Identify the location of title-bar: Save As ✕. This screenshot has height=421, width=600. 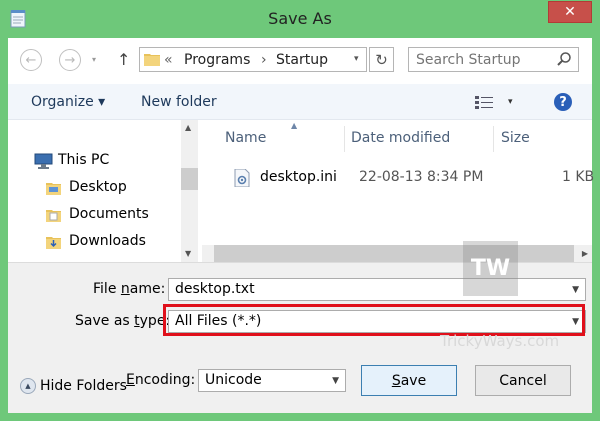
(300, 19).